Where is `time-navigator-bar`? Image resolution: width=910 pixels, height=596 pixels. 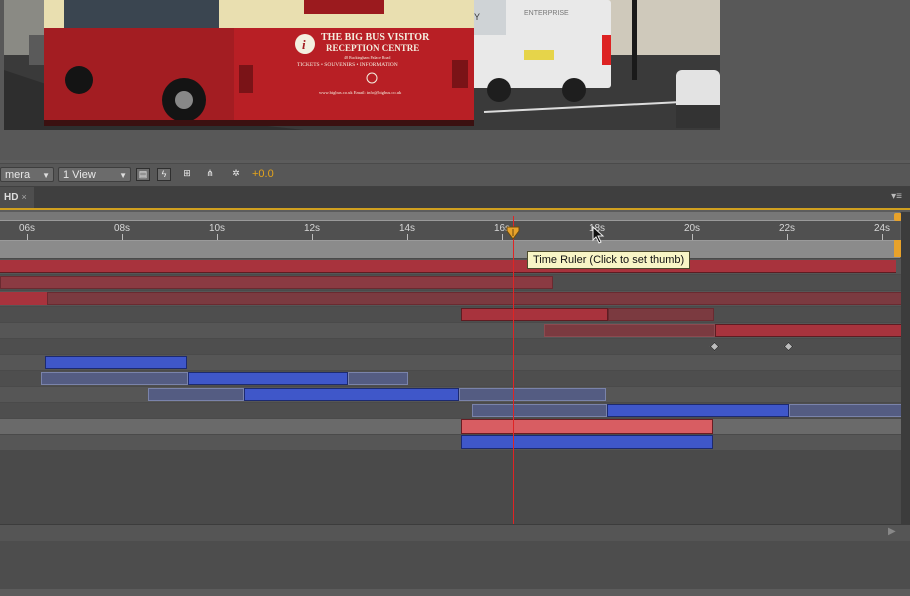 time-navigator-bar is located at coordinates (450, 216).